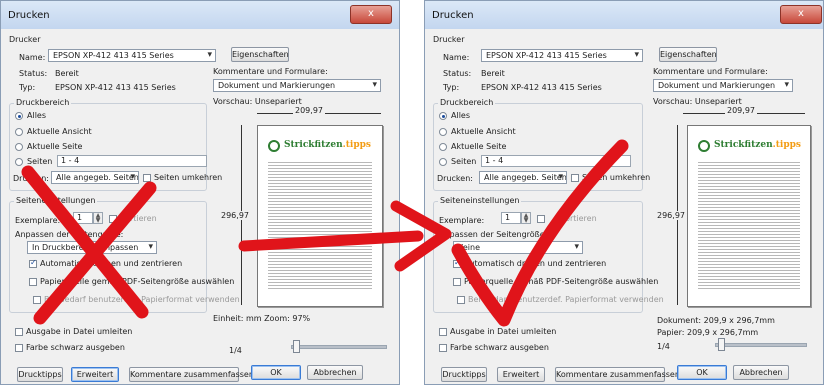  I want to click on status-label: Status:, so click(457, 73).